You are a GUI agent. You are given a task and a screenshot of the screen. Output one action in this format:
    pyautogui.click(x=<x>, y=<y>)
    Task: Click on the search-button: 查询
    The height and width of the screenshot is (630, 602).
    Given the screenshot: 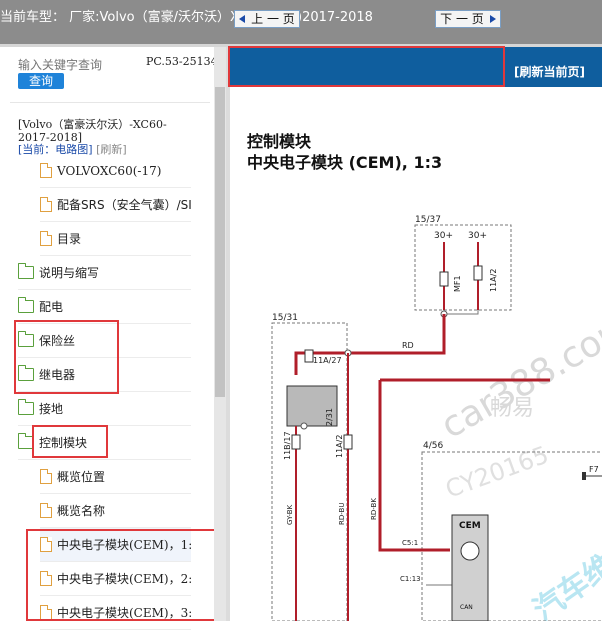 What is the action you would take?
    pyautogui.click(x=41, y=81)
    